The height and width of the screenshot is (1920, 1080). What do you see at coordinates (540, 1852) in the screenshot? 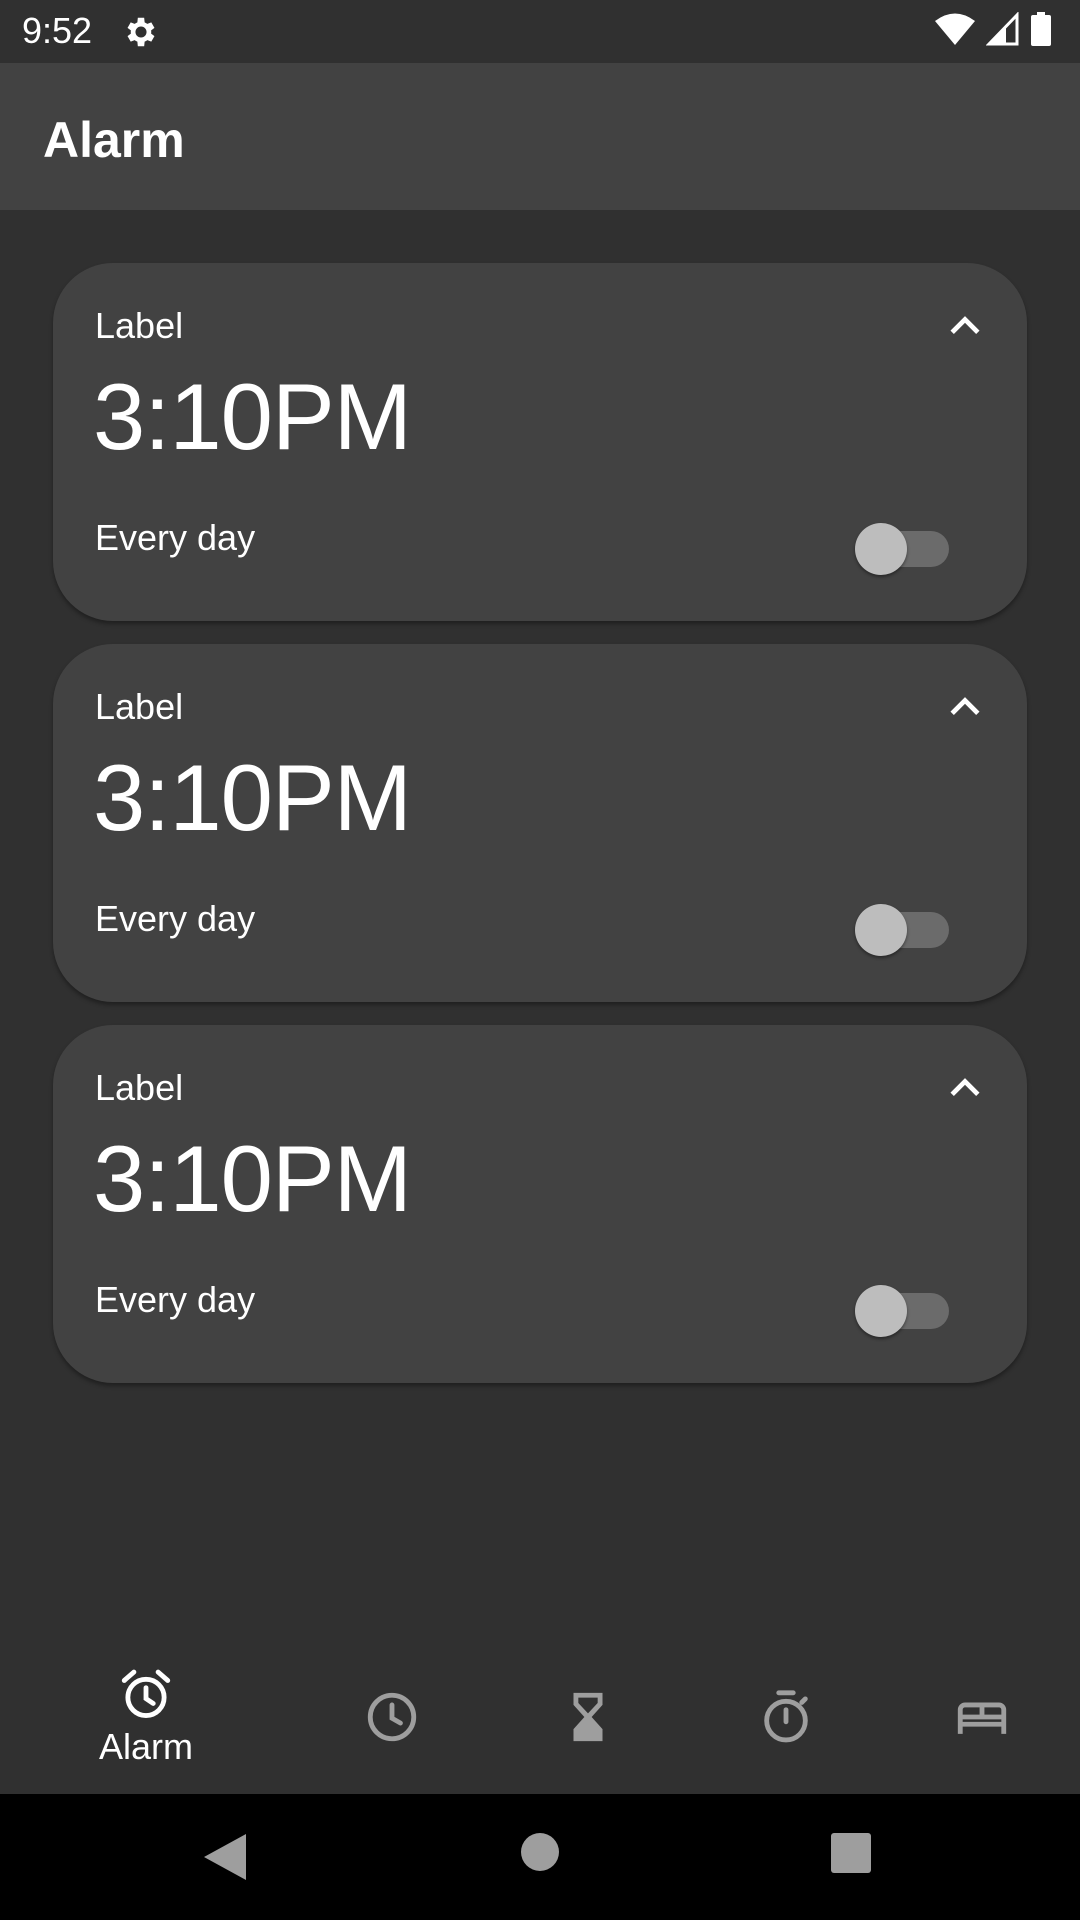
I see `home-icon` at bounding box center [540, 1852].